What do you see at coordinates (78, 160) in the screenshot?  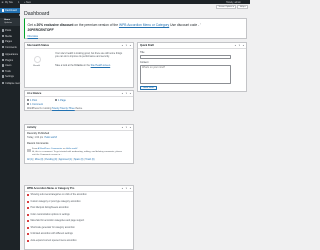 I see `filter-spam-link: Spam (0)` at bounding box center [78, 160].